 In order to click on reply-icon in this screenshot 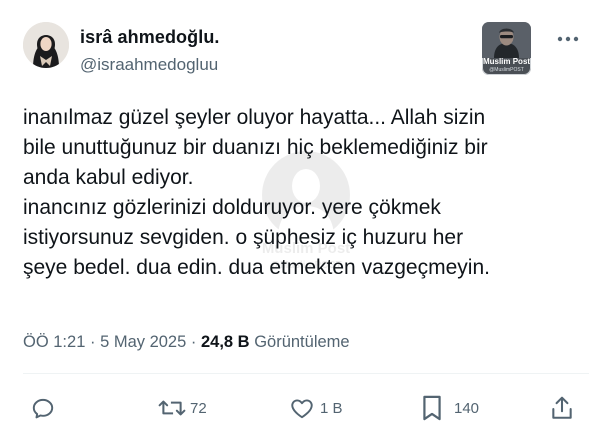, I will do `click(43, 408)`.